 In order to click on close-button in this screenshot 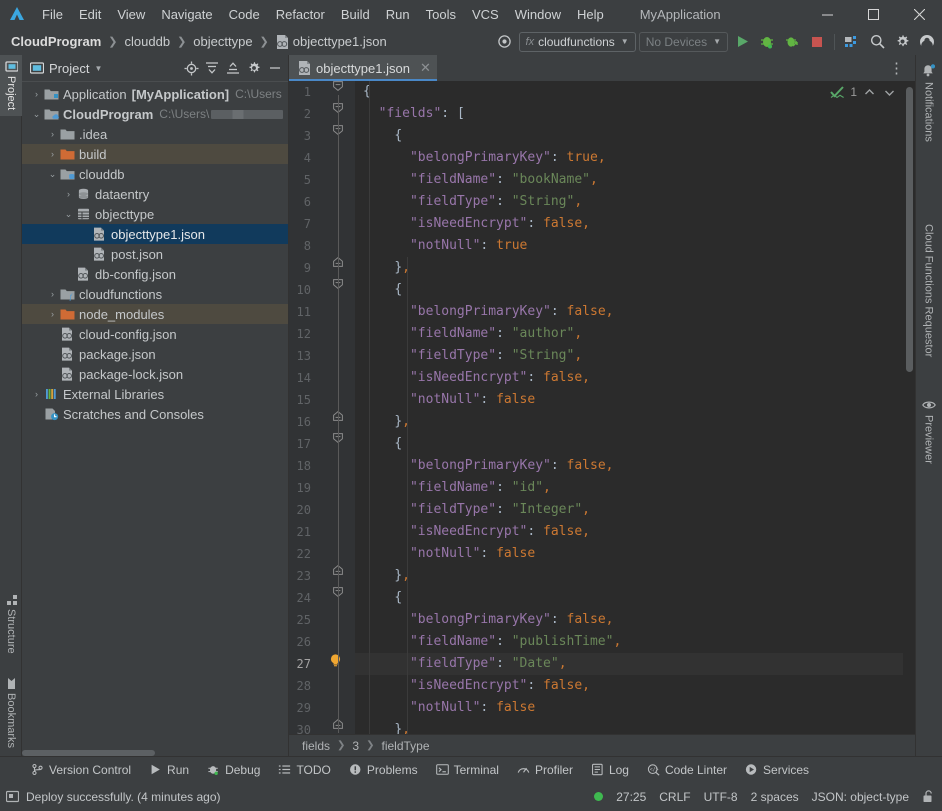, I will do `click(919, 14)`.